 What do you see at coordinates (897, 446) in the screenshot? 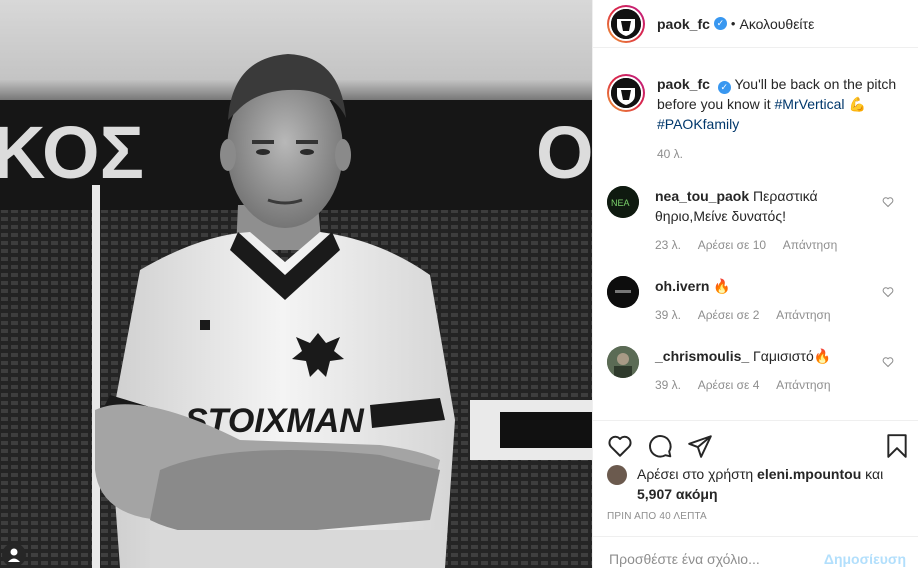
I see `bookmark-icon` at bounding box center [897, 446].